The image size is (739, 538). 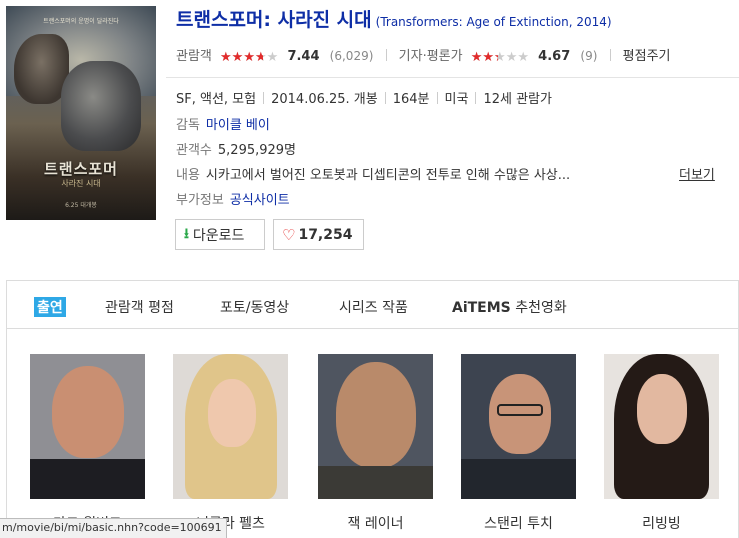 What do you see at coordinates (238, 125) in the screenshot?
I see `director-link: 마이클 베이` at bounding box center [238, 125].